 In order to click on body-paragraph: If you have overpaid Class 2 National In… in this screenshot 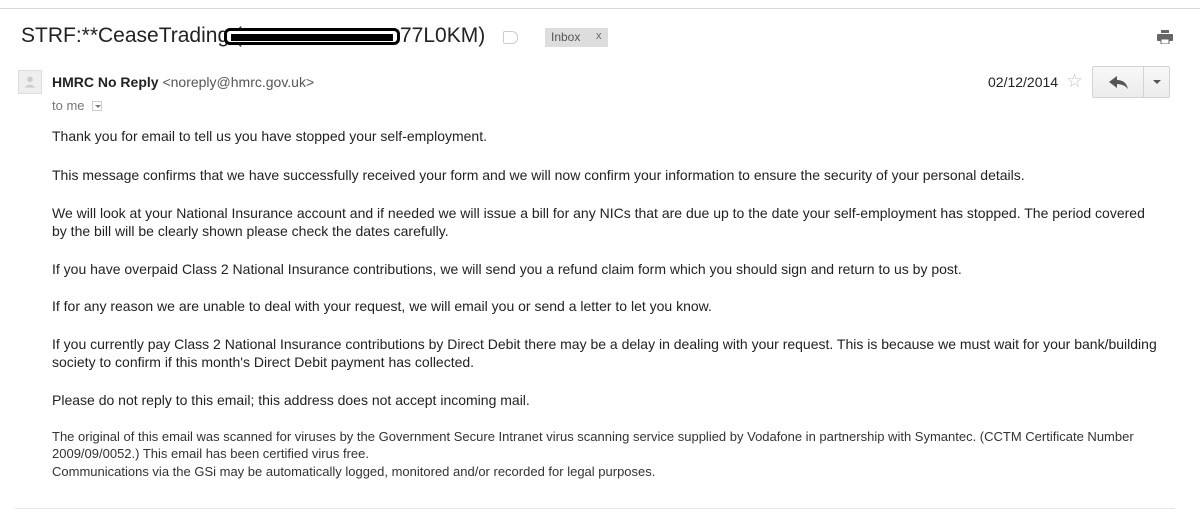, I will do `click(507, 269)`.